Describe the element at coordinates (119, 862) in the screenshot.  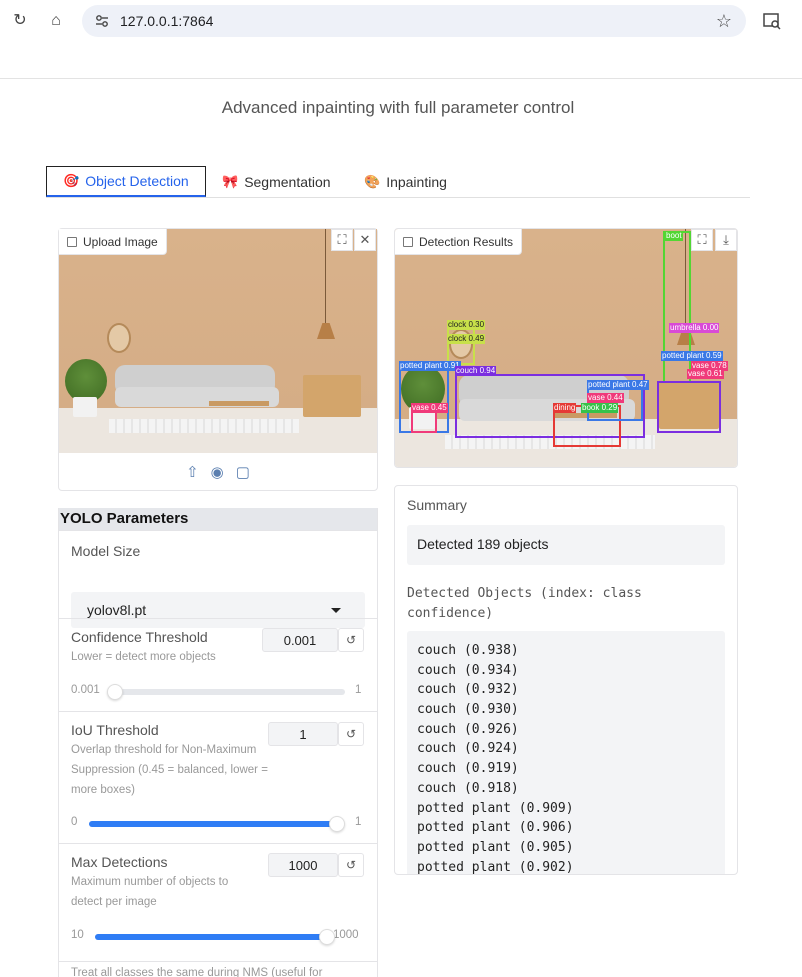
I see `max-detections-label: Max Detections` at that location.